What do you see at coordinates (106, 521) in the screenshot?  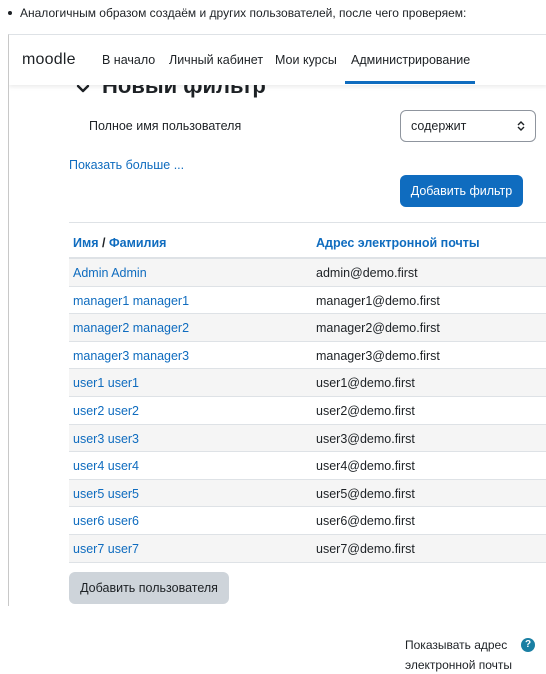 I see `user-name-link: user6 user6` at bounding box center [106, 521].